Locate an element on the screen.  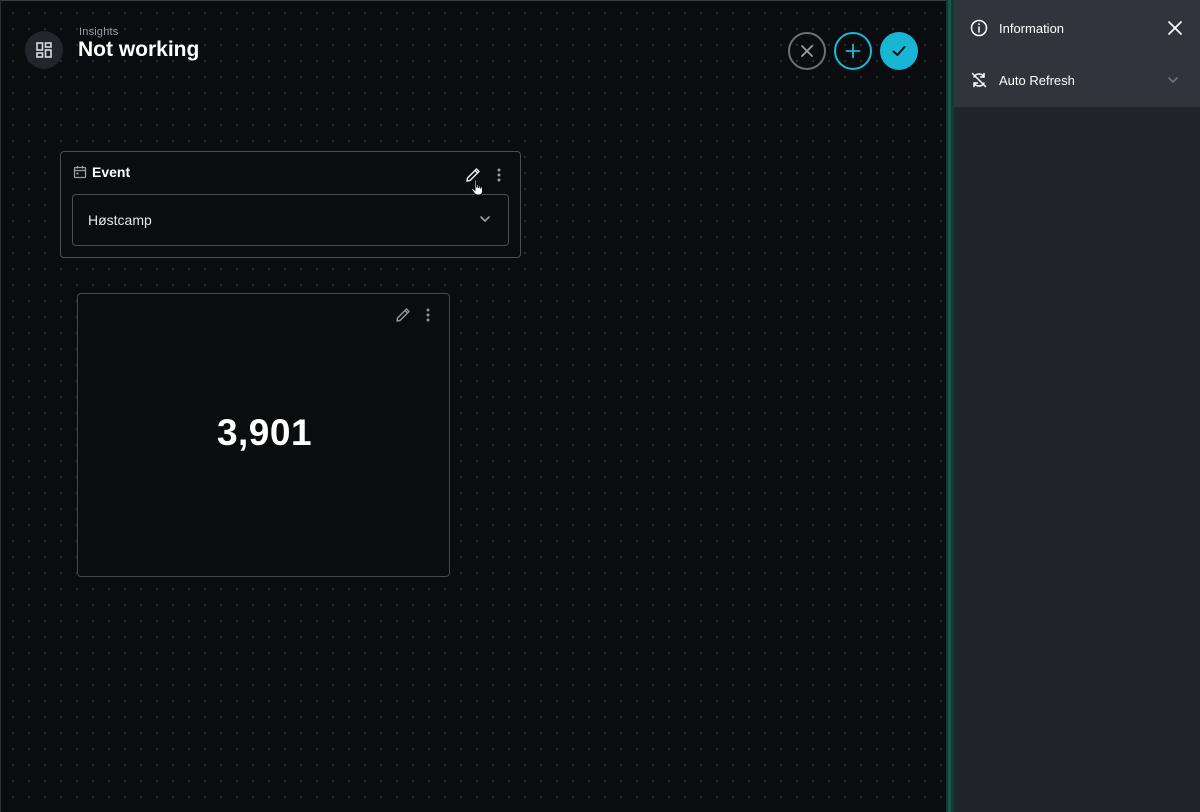
event-select-value: Høstcamp is located at coordinates (120, 220).